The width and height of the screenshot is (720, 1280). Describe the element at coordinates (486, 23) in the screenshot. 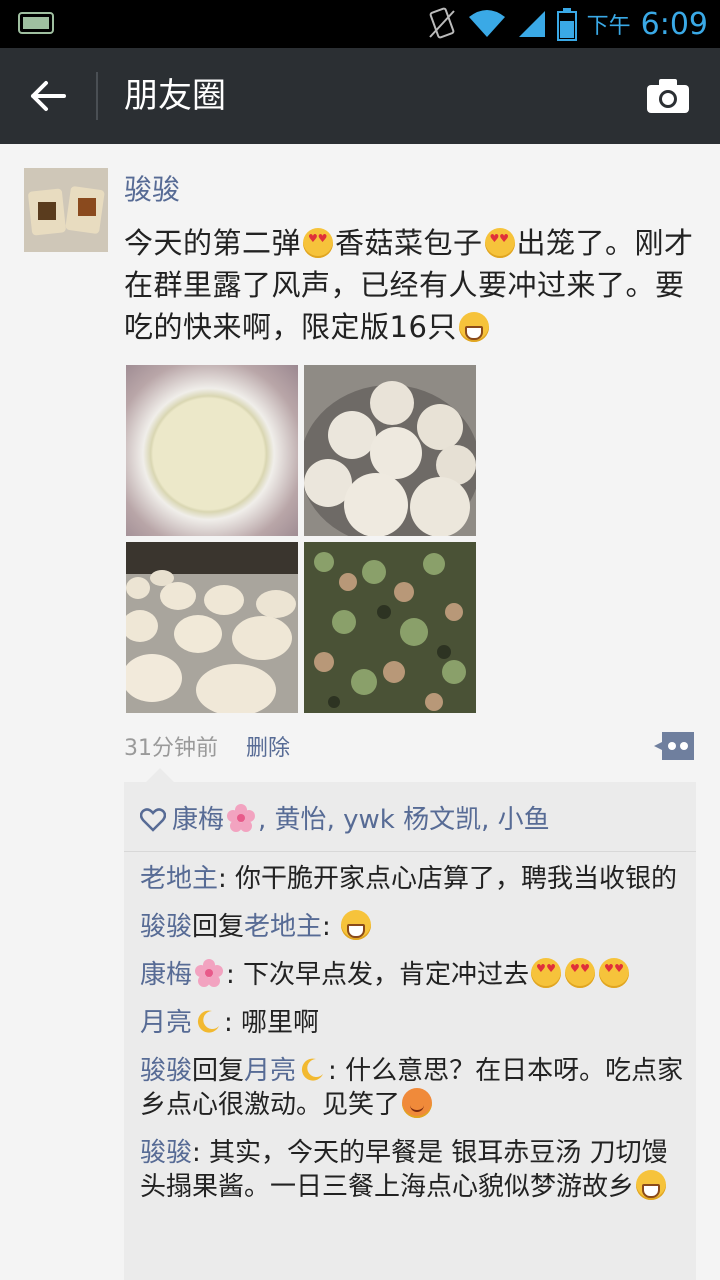

I see `wifi-icon` at that location.